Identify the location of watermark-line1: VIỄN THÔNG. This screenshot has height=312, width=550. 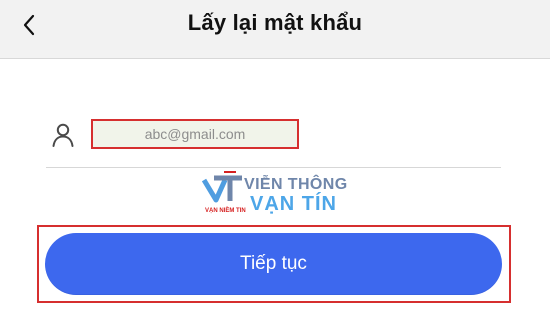
(296, 184).